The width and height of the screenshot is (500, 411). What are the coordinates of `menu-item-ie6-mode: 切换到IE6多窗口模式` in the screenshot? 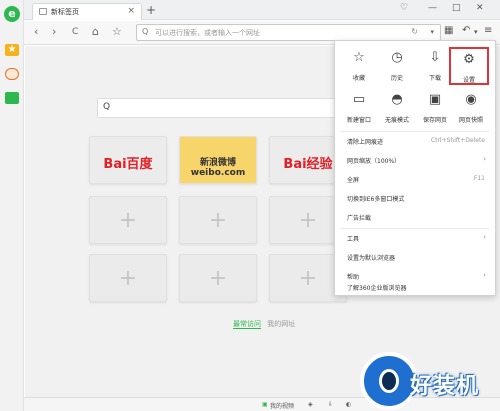 It's located at (415, 198).